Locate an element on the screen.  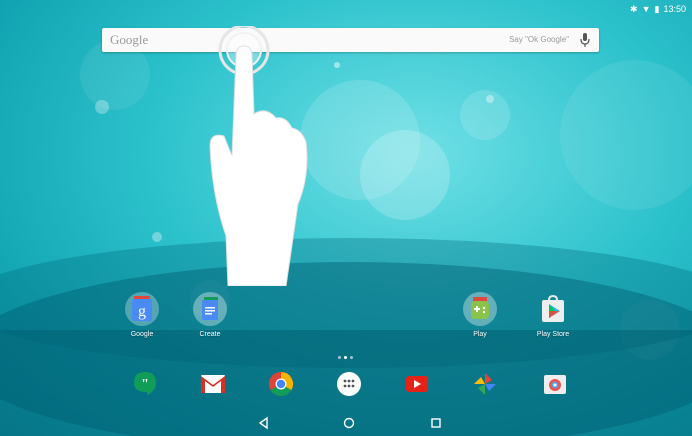
app-google: g Google is located at coordinates (142, 315).